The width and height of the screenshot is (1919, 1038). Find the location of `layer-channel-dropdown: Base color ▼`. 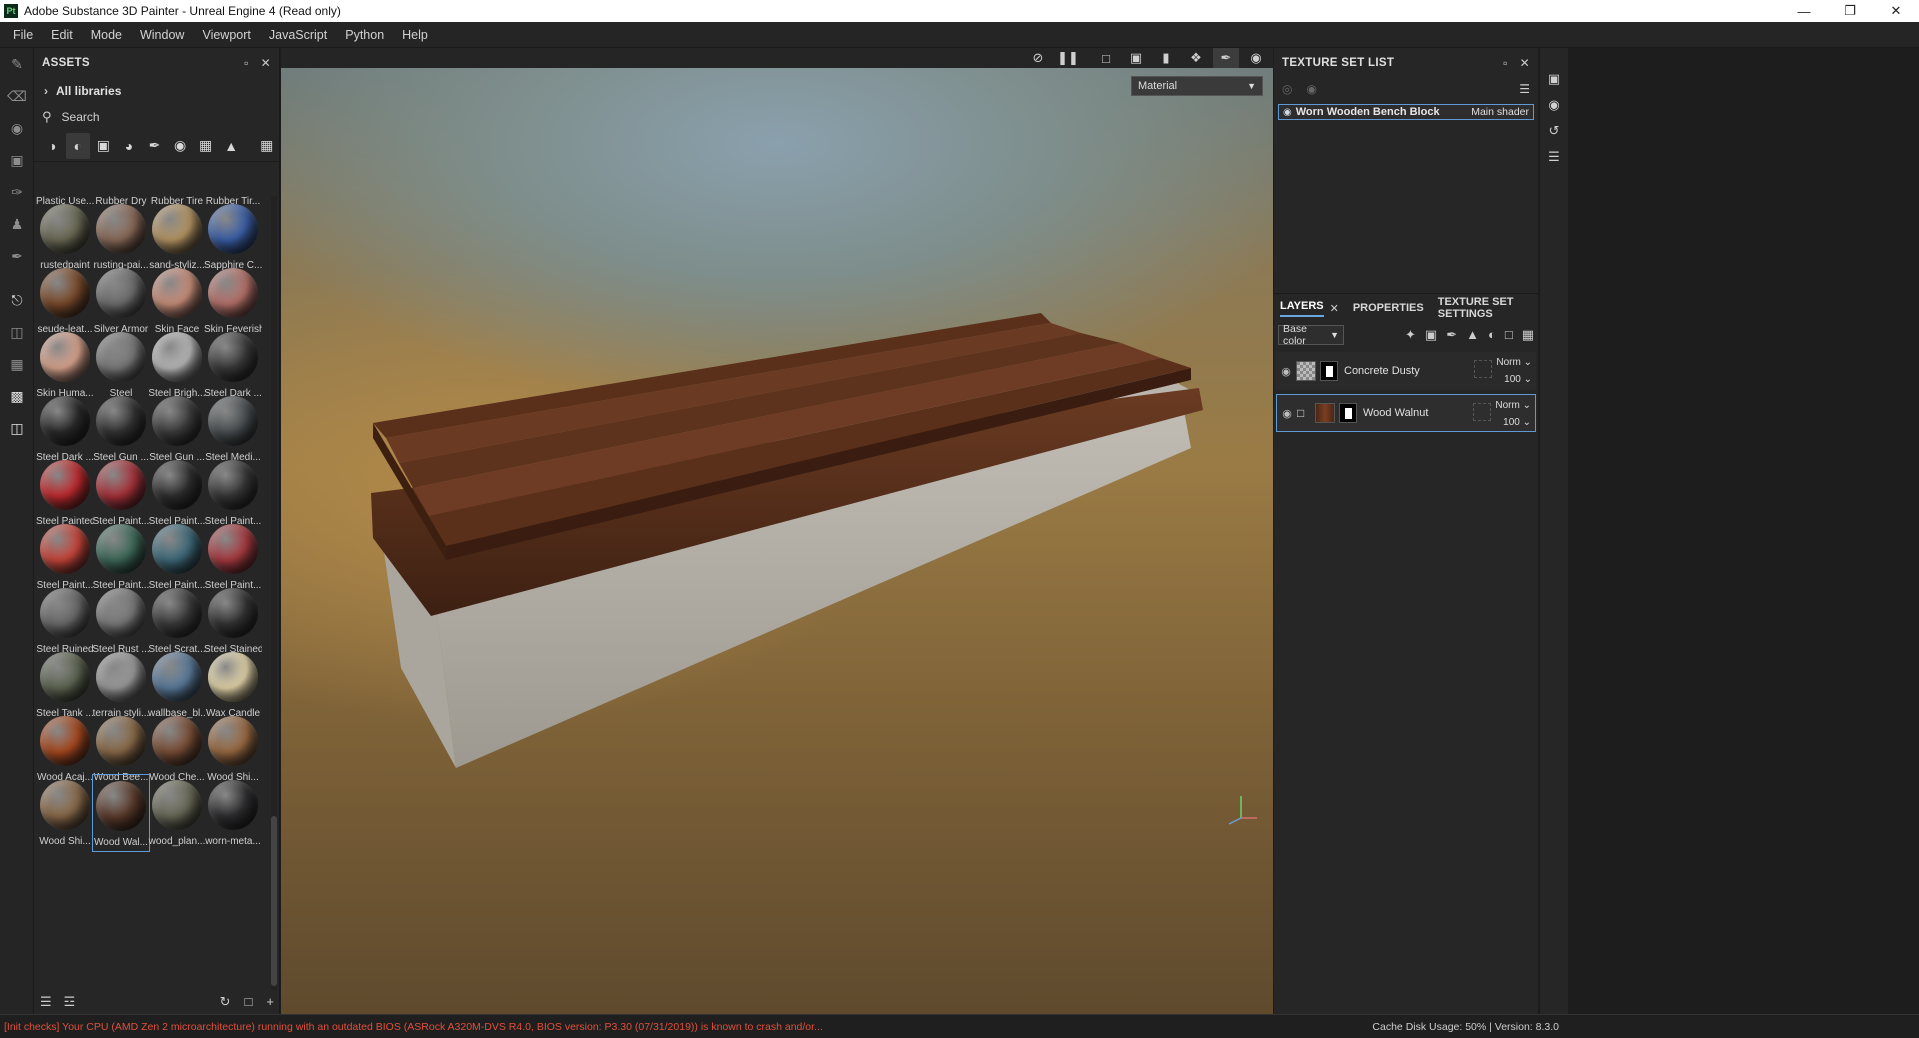

layer-channel-dropdown: Base color ▼ is located at coordinates (1311, 335).